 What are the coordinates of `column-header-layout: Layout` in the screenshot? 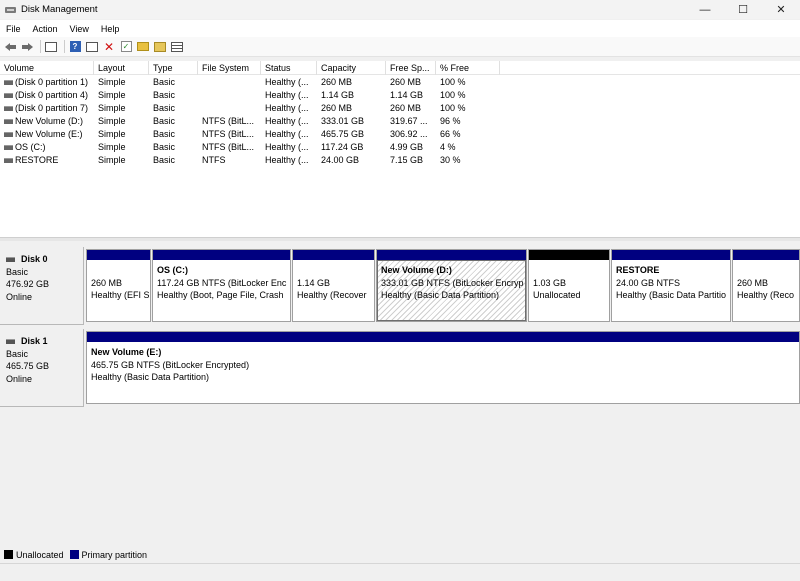 It's located at (121, 68).